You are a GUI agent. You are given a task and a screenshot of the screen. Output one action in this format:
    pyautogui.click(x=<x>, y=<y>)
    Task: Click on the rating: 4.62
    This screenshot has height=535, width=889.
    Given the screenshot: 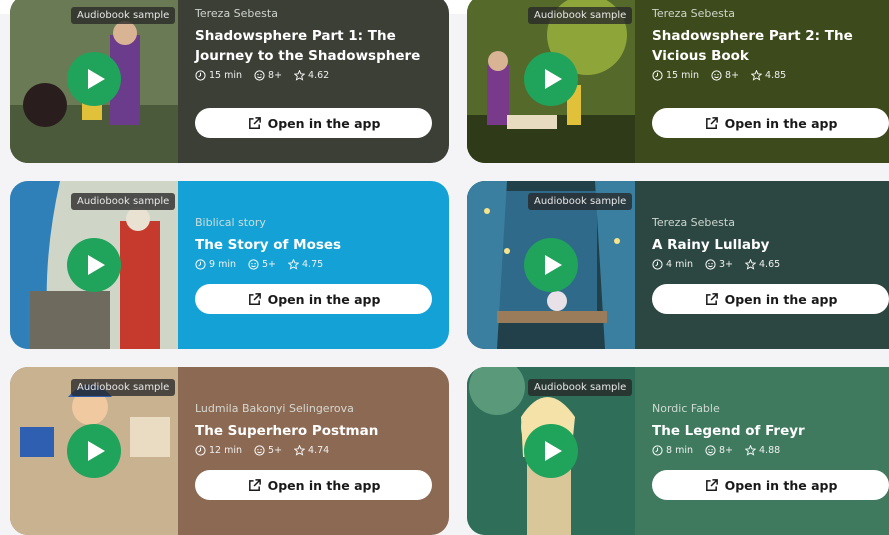 What is the action you would take?
    pyautogui.click(x=319, y=75)
    